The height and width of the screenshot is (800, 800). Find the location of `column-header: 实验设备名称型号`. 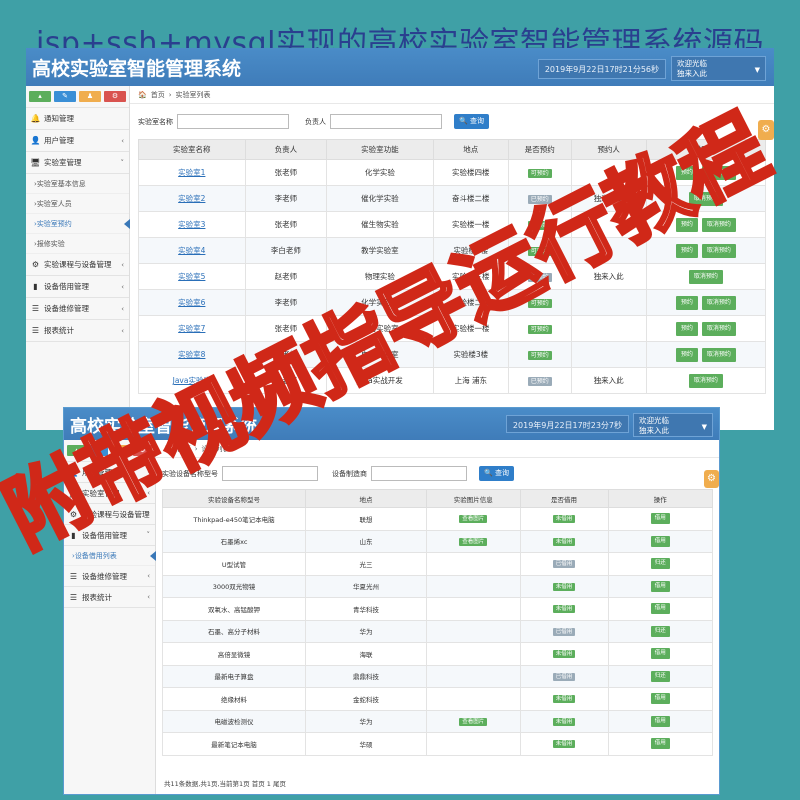

column-header: 实验设备名称型号 is located at coordinates (234, 498).